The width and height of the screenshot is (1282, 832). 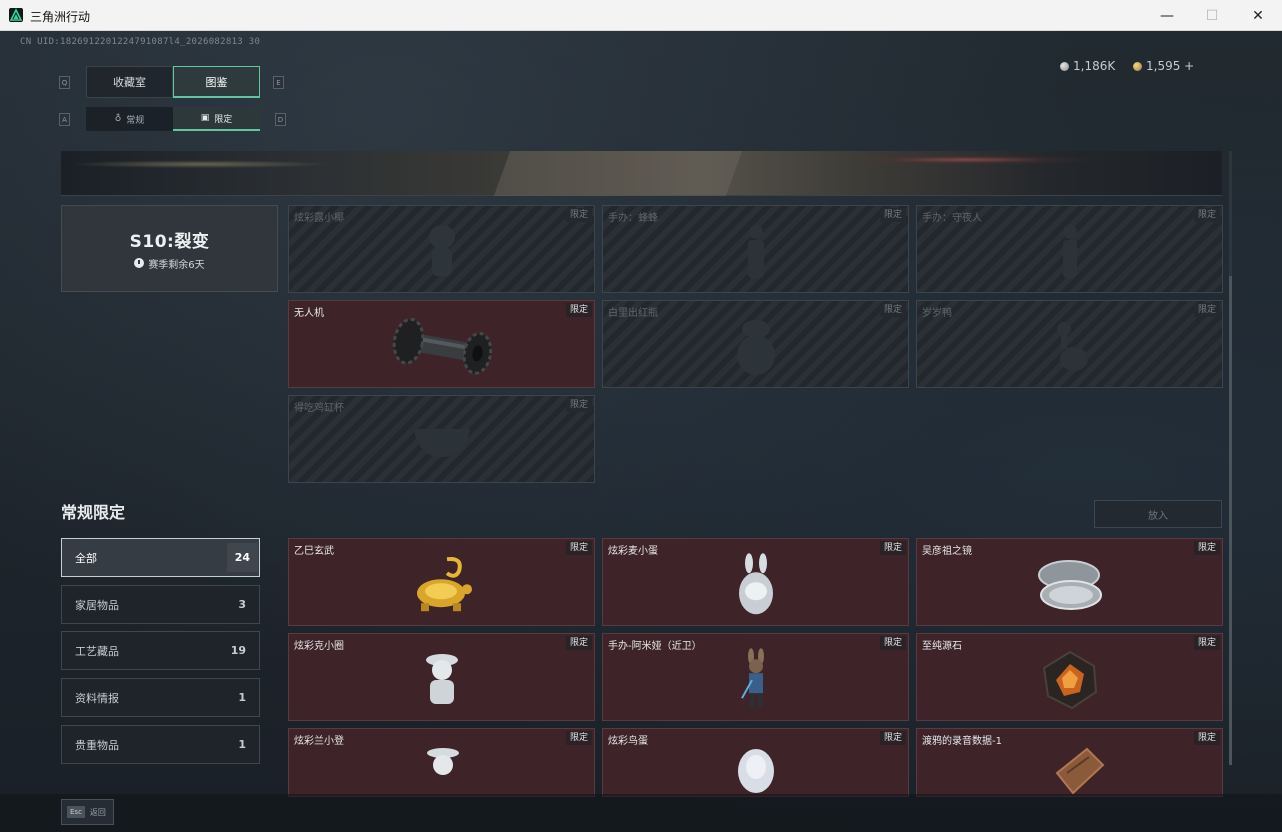 What do you see at coordinates (962, 741) in the screenshot?
I see `item-name: 渡鸦的录音数据-1` at bounding box center [962, 741].